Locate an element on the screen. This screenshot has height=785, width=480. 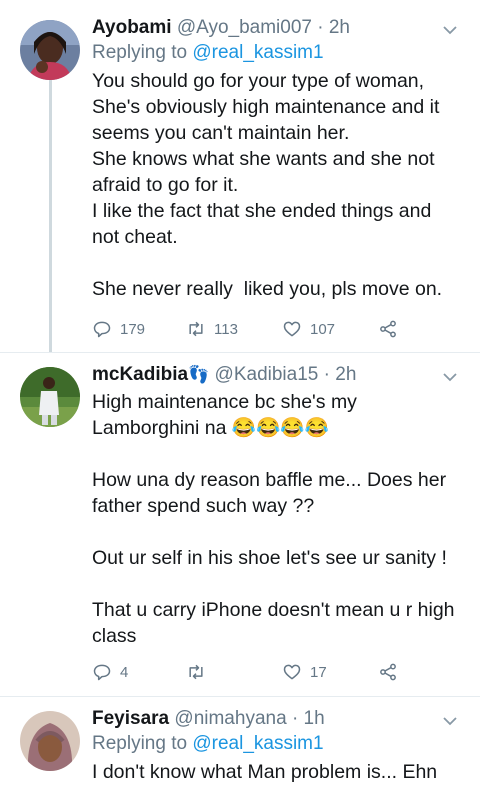
like-count: 17 is located at coordinates (318, 672).